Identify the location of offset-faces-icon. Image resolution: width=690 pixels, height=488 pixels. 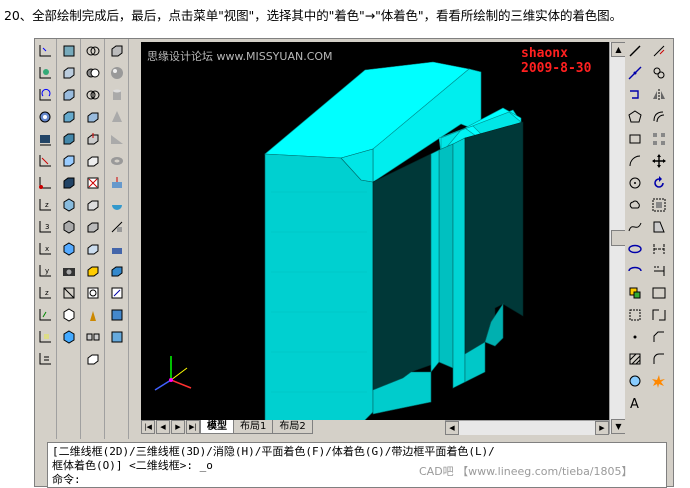
(93, 161).